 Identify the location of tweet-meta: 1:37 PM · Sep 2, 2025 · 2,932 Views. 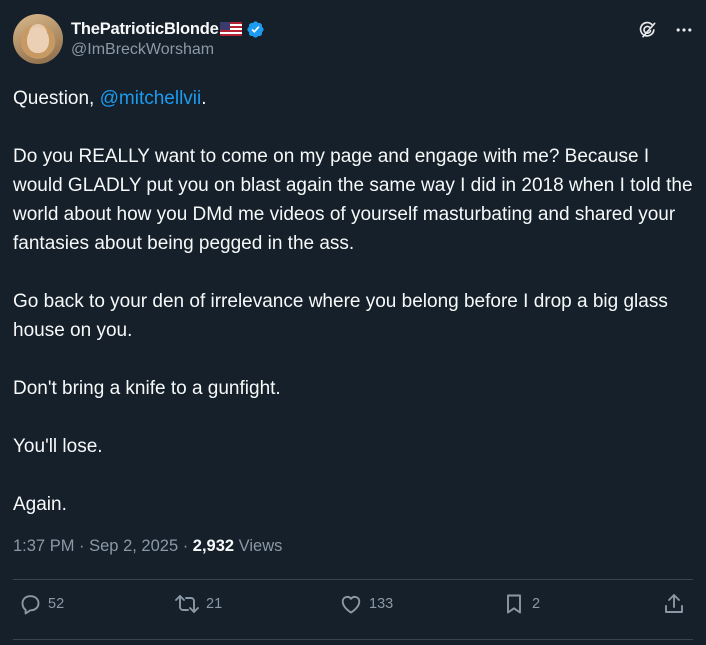
(147, 546).